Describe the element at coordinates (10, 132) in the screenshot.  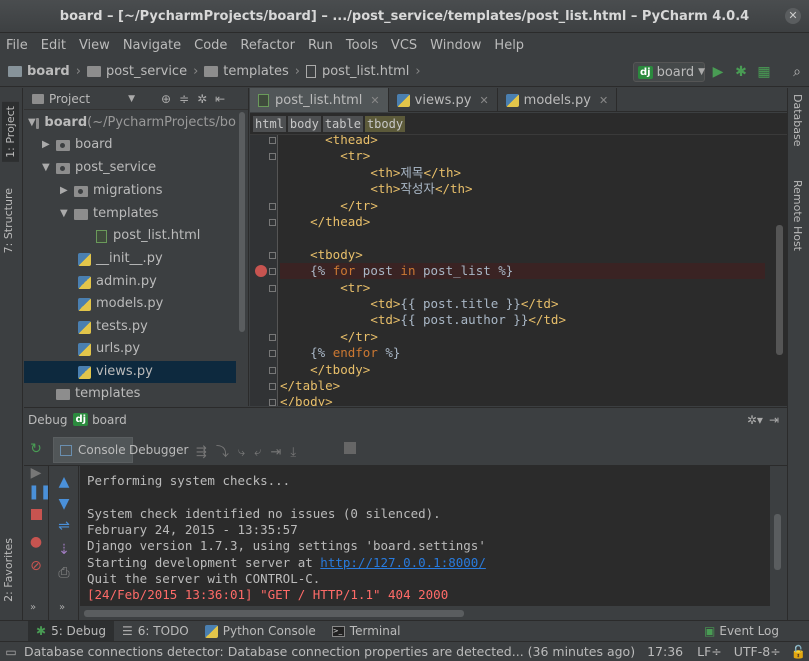
I see `tool-tab-project: 1: Project` at that location.